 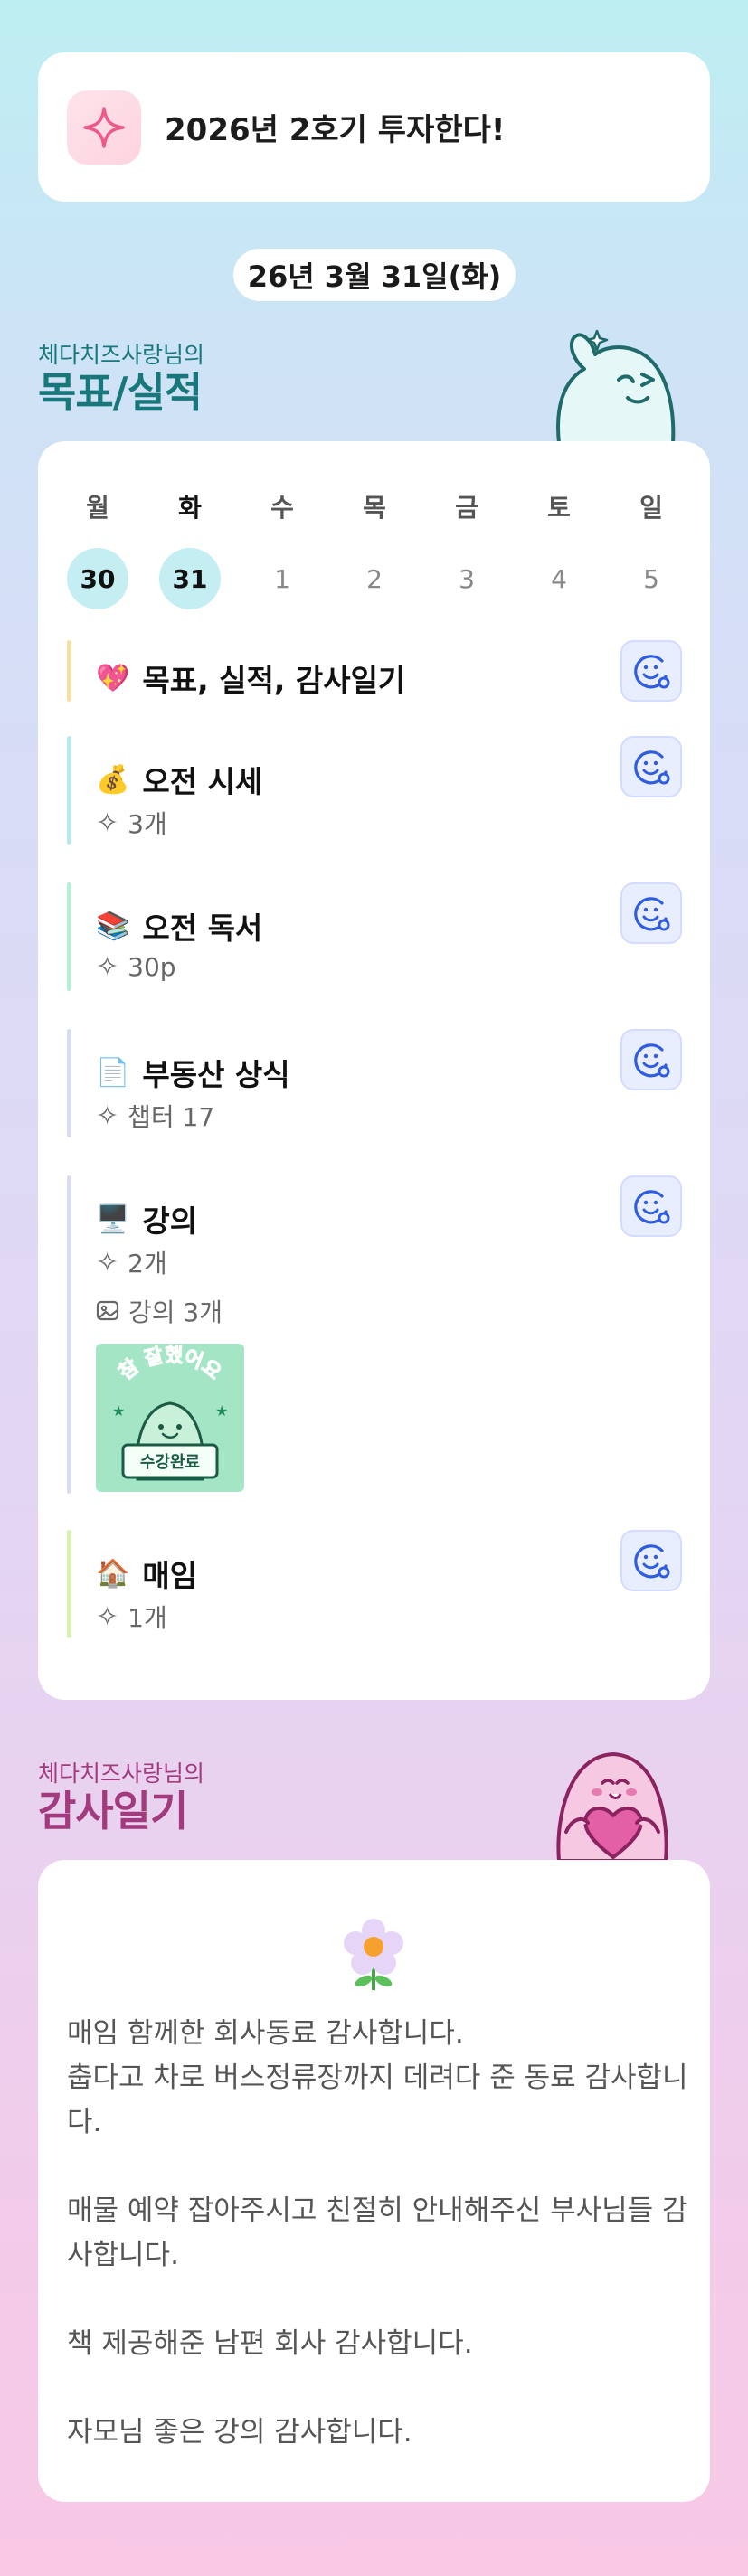 I want to click on task-item: 🏠 매임 ✧ 1개, so click(x=374, y=1584).